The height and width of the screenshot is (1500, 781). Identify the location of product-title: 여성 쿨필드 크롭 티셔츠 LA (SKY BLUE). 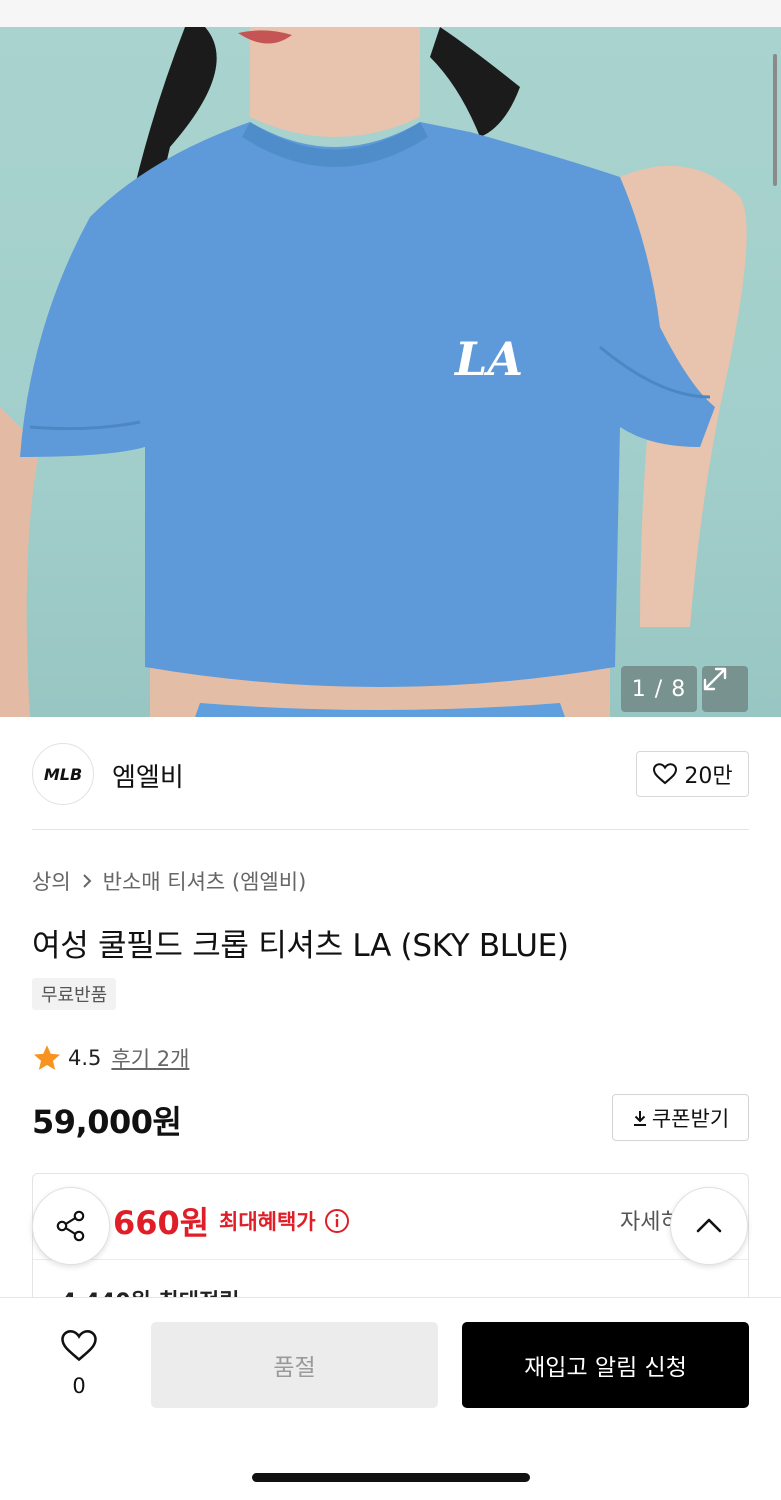
(300, 946).